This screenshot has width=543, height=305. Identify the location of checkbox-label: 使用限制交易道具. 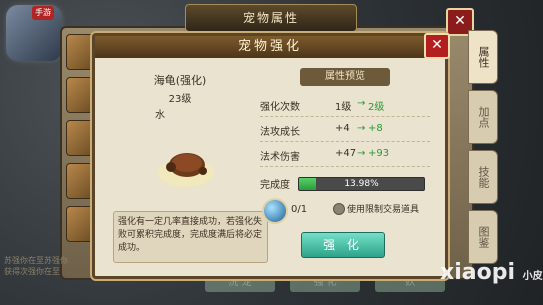
(383, 210).